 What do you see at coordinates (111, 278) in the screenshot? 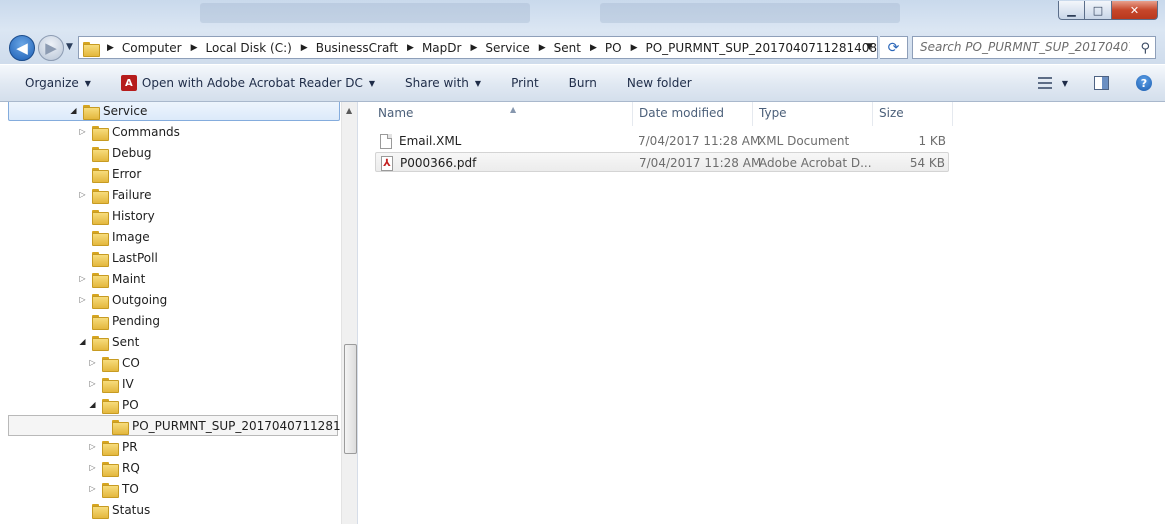
I see `tree-item: ▷ Maint` at bounding box center [111, 278].